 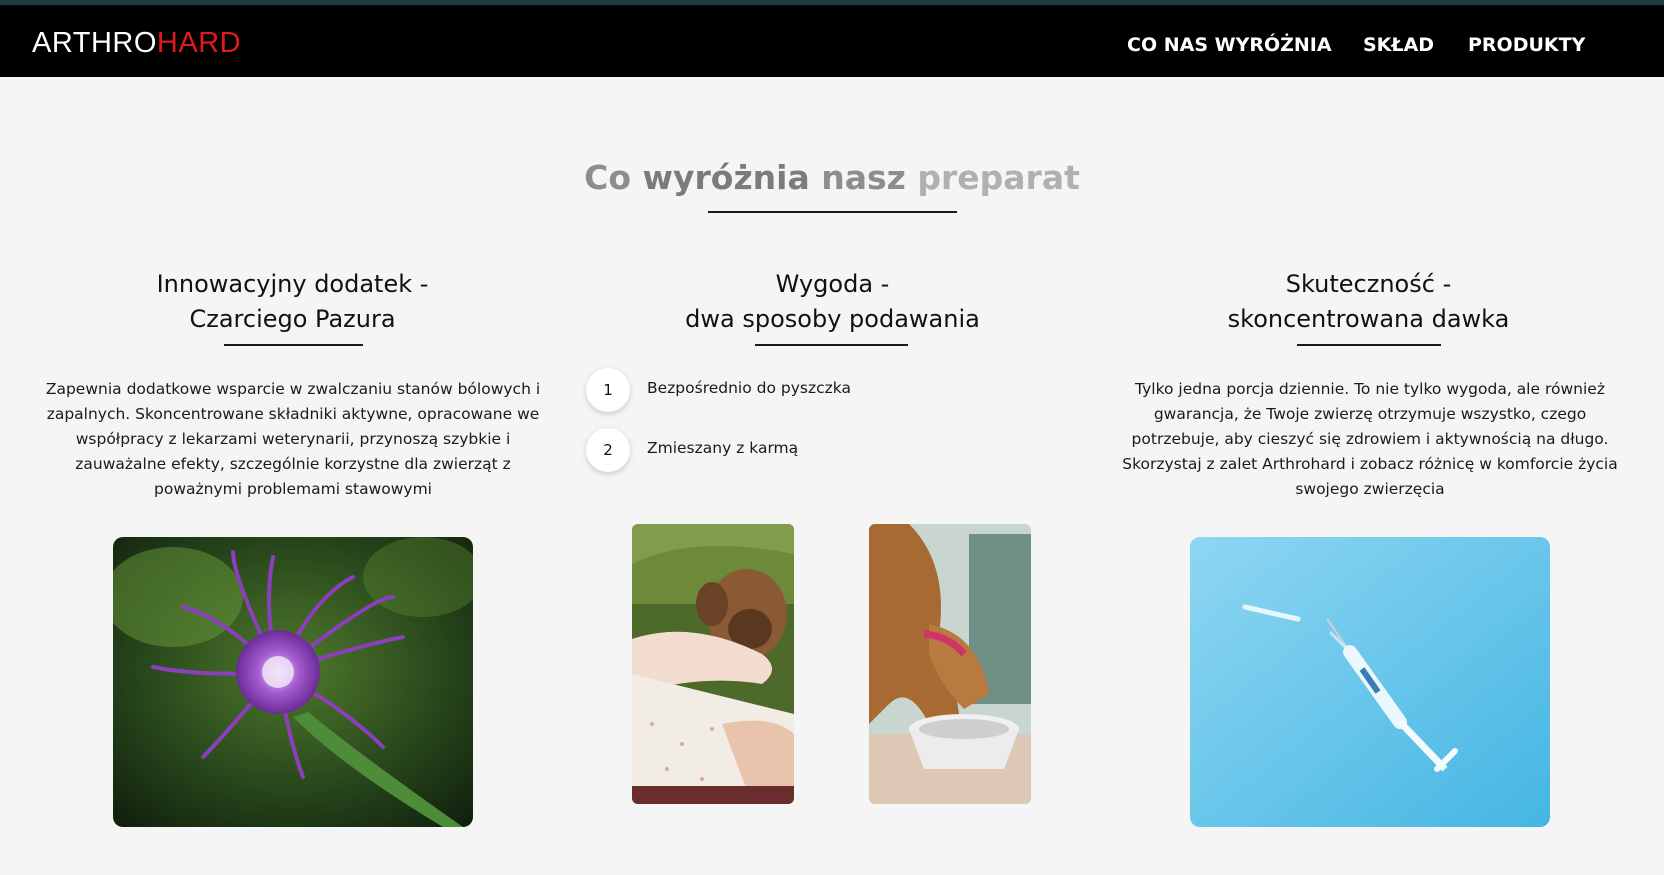 I want to click on section-title-word: nasz, so click(x=863, y=177).